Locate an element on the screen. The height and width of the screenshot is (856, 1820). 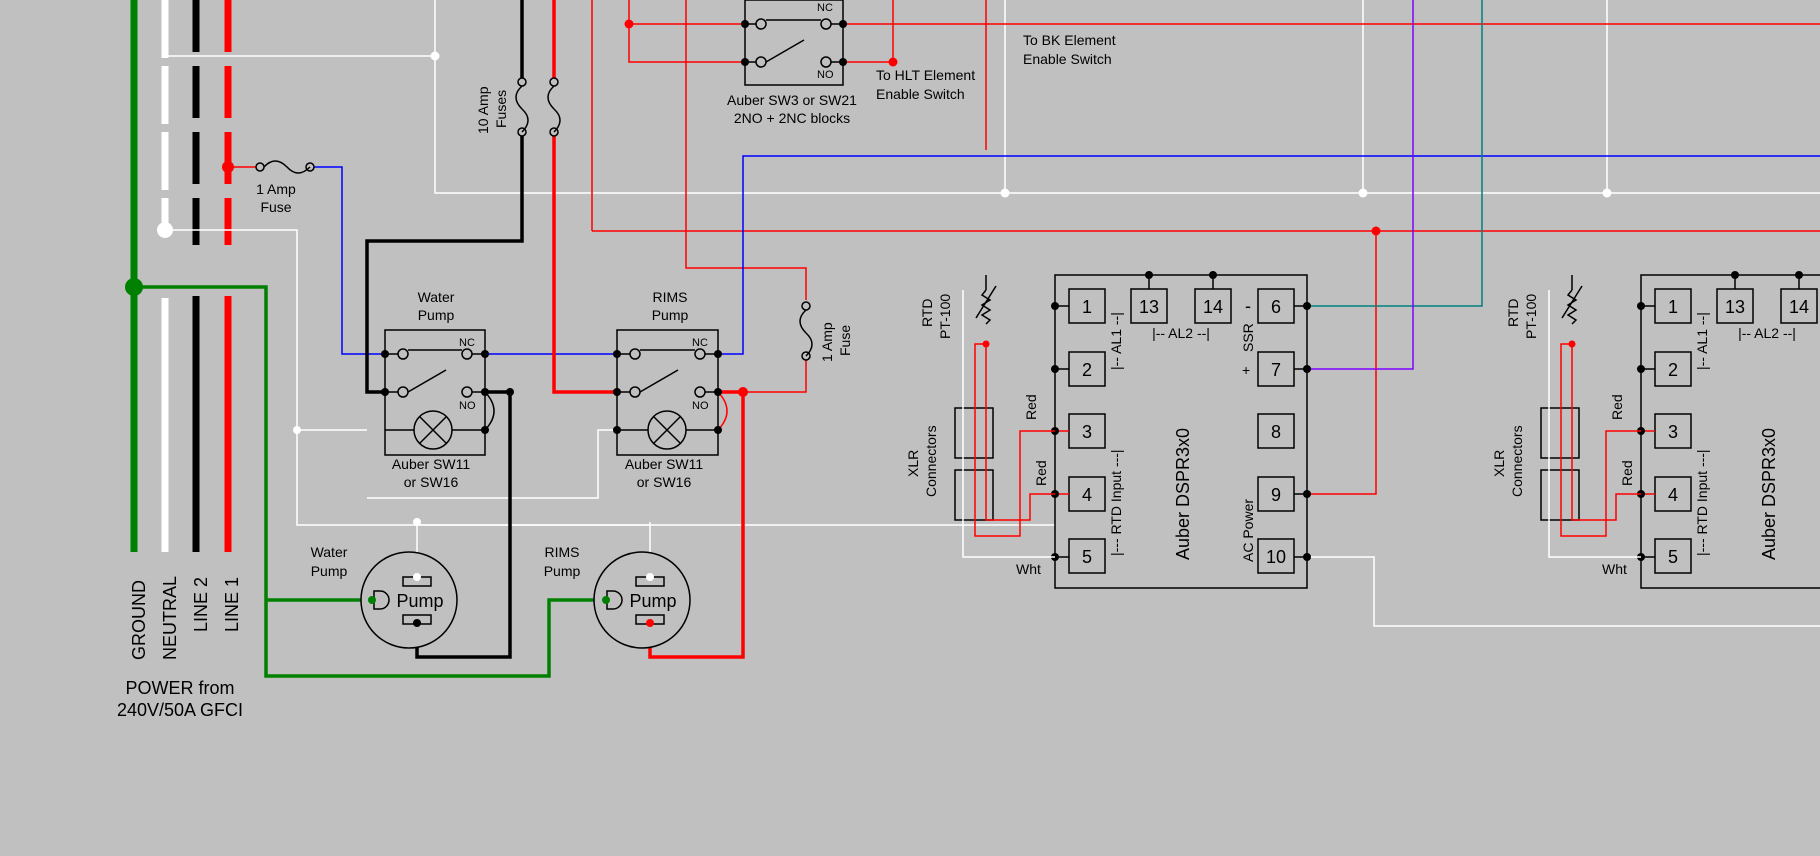
rtd1-label-2: PT-100 is located at coordinates (945, 316).